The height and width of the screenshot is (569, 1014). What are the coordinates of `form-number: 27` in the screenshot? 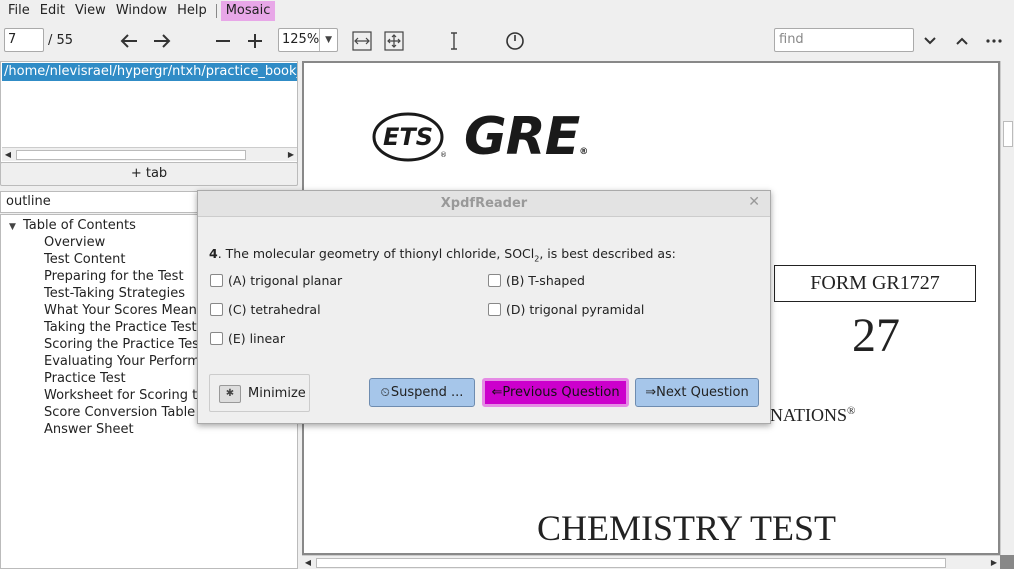 It's located at (876, 335).